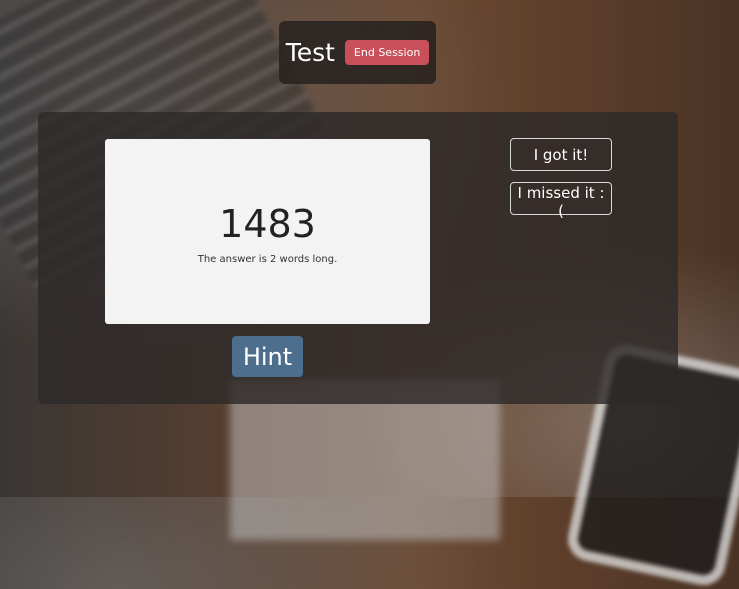  What do you see at coordinates (267, 224) in the screenshot?
I see `card-number: 1483` at bounding box center [267, 224].